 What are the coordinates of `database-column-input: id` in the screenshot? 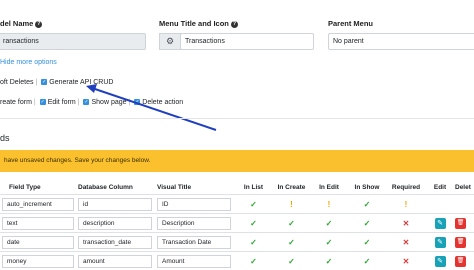 It's located at (115, 204).